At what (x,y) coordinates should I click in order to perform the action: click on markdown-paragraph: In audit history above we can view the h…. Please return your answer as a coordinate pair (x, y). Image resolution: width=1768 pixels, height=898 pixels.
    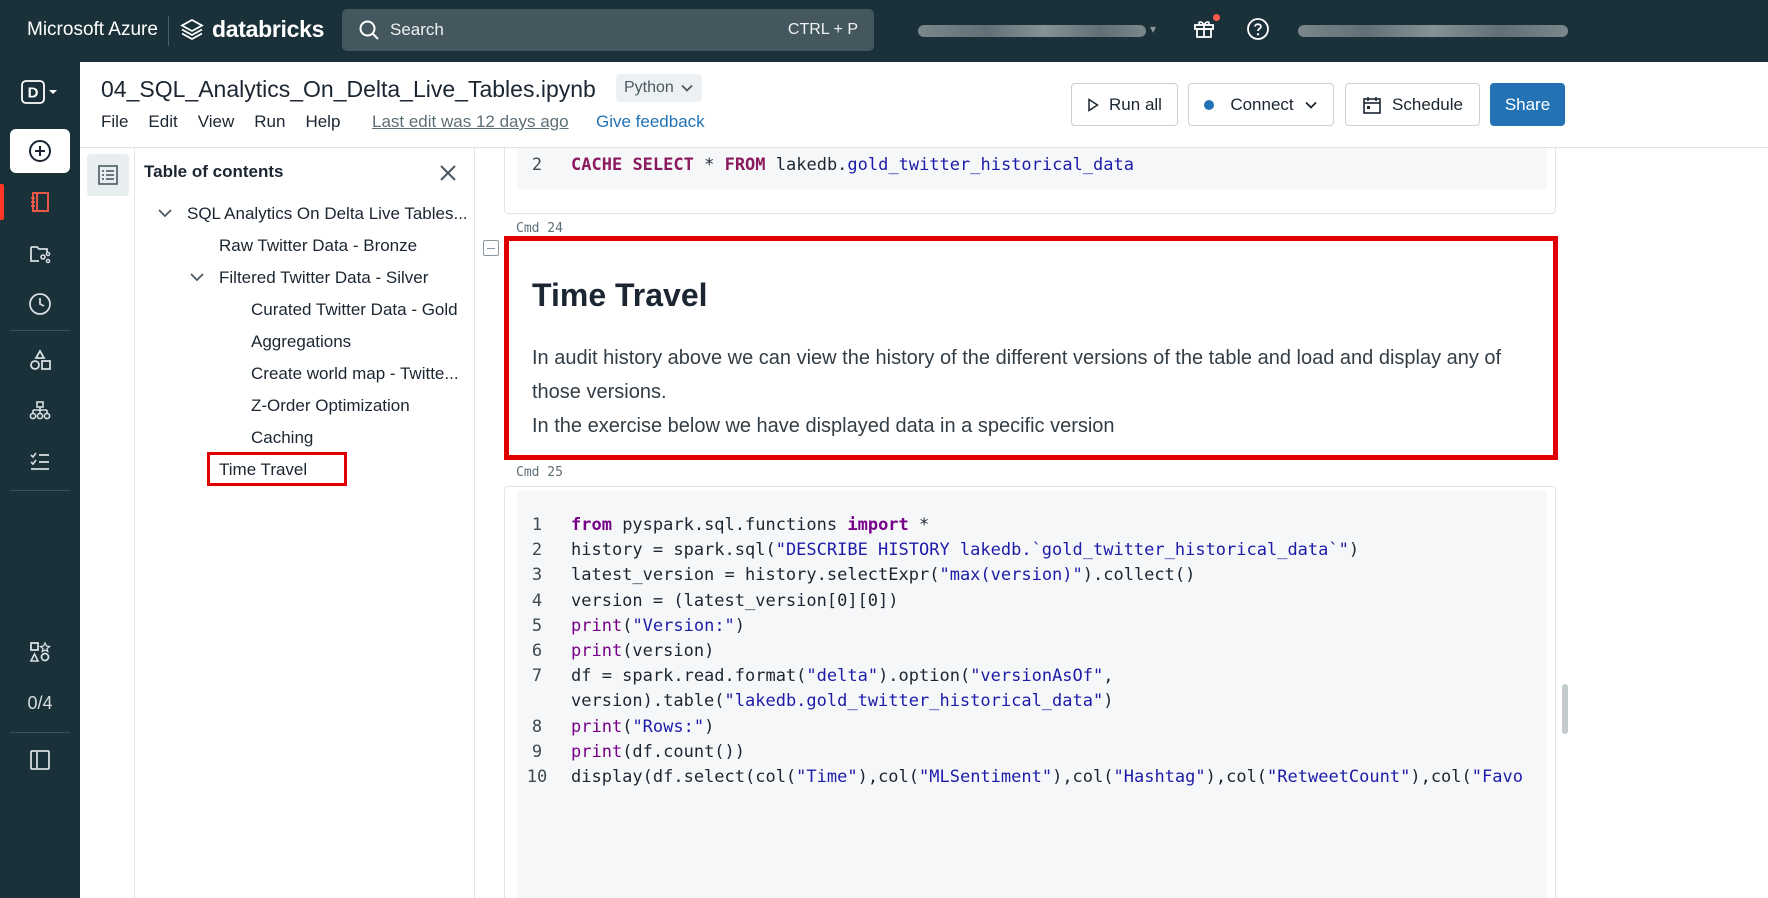
    Looking at the image, I should click on (1032, 392).